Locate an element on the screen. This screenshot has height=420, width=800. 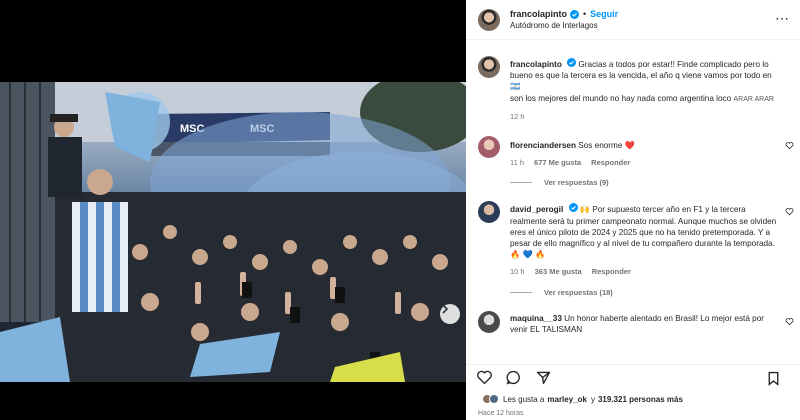
commenter-username: florenciandersen is located at coordinates (543, 145).